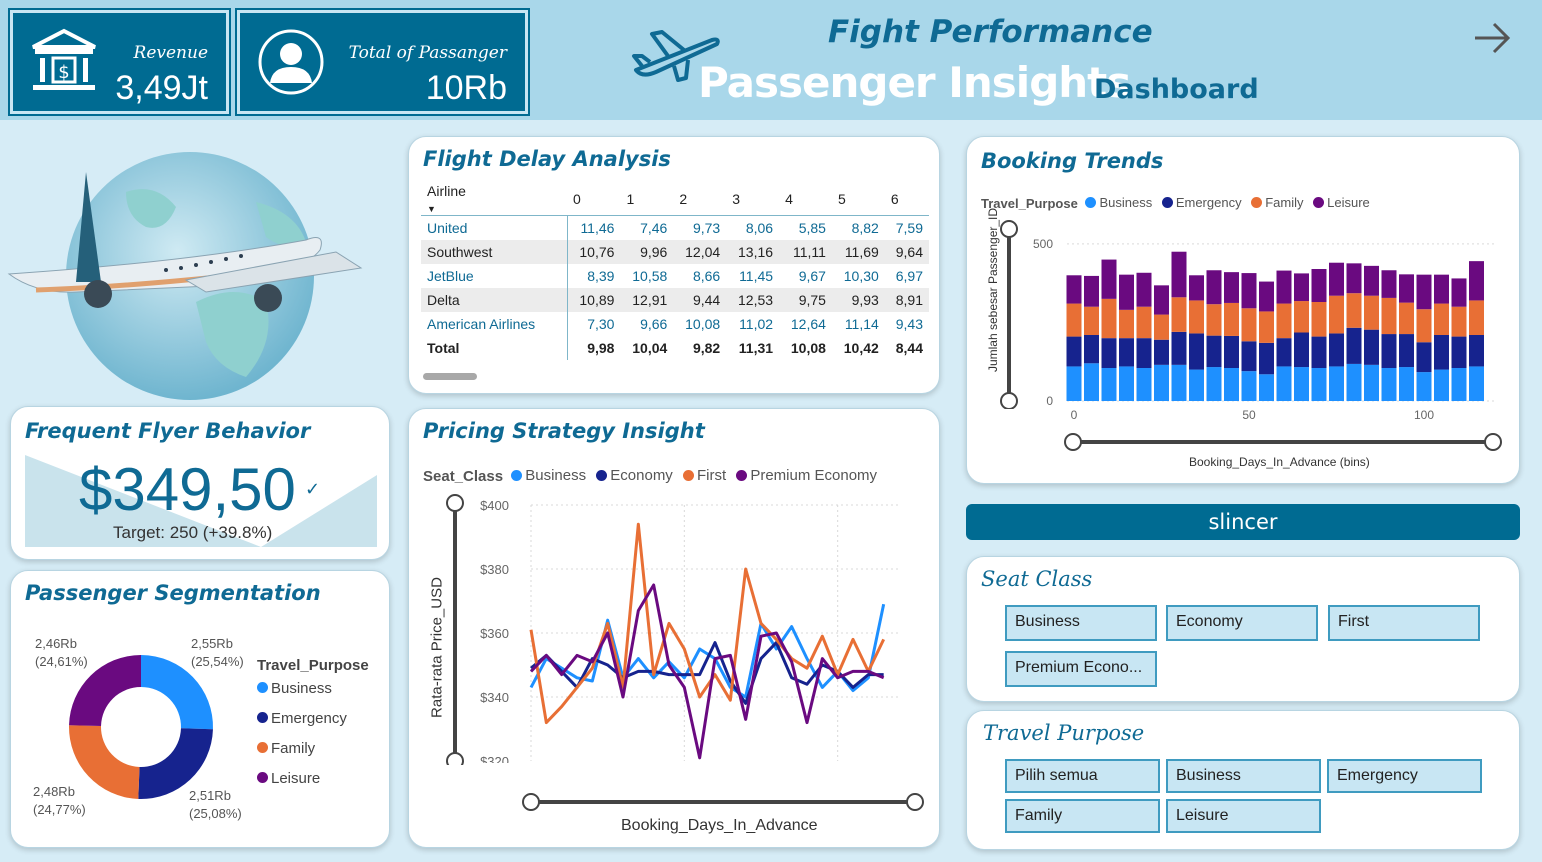 The width and height of the screenshot is (1542, 862). I want to click on travel-purpose-option-leisure: Leisure, so click(1243, 816).